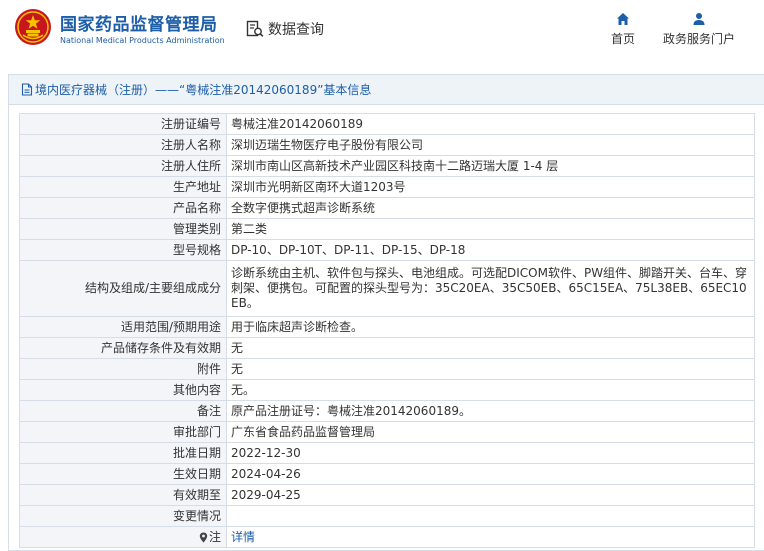 The image size is (764, 551). What do you see at coordinates (490, 124) in the screenshot?
I see `row-value: 粤械注准20142060189` at bounding box center [490, 124].